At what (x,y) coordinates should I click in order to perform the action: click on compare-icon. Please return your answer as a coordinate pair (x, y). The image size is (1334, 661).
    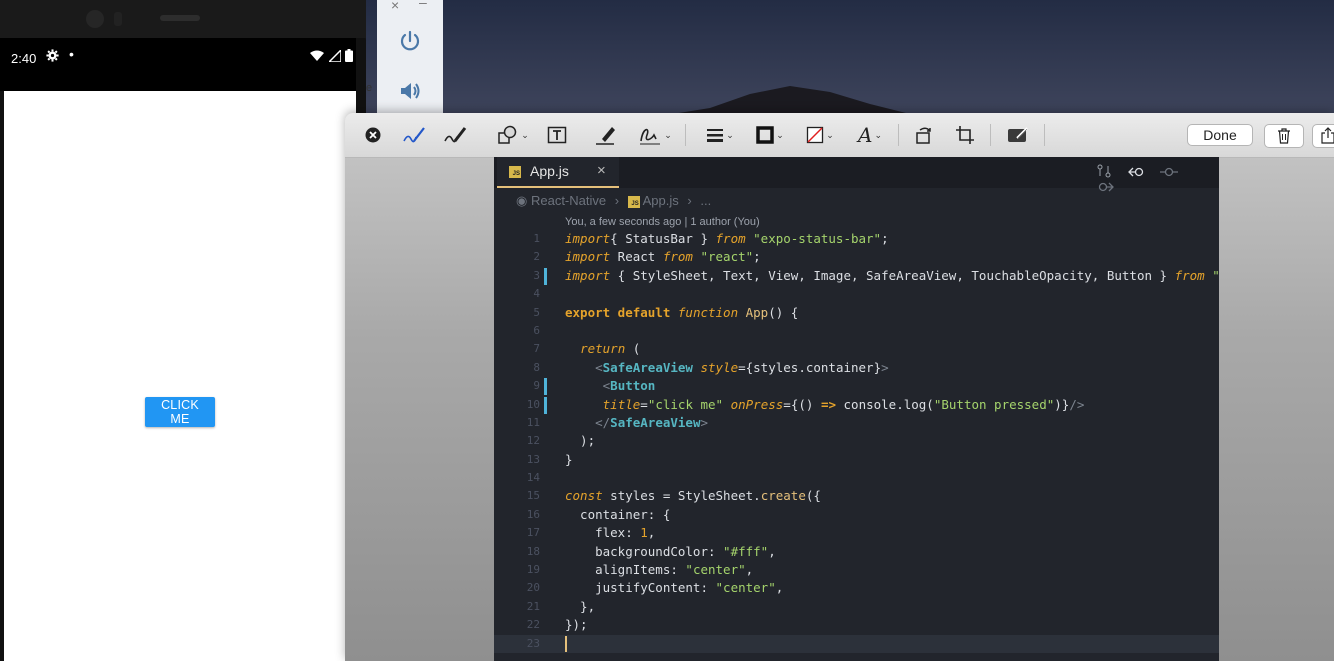
    Looking at the image, I should click on (1106, 172).